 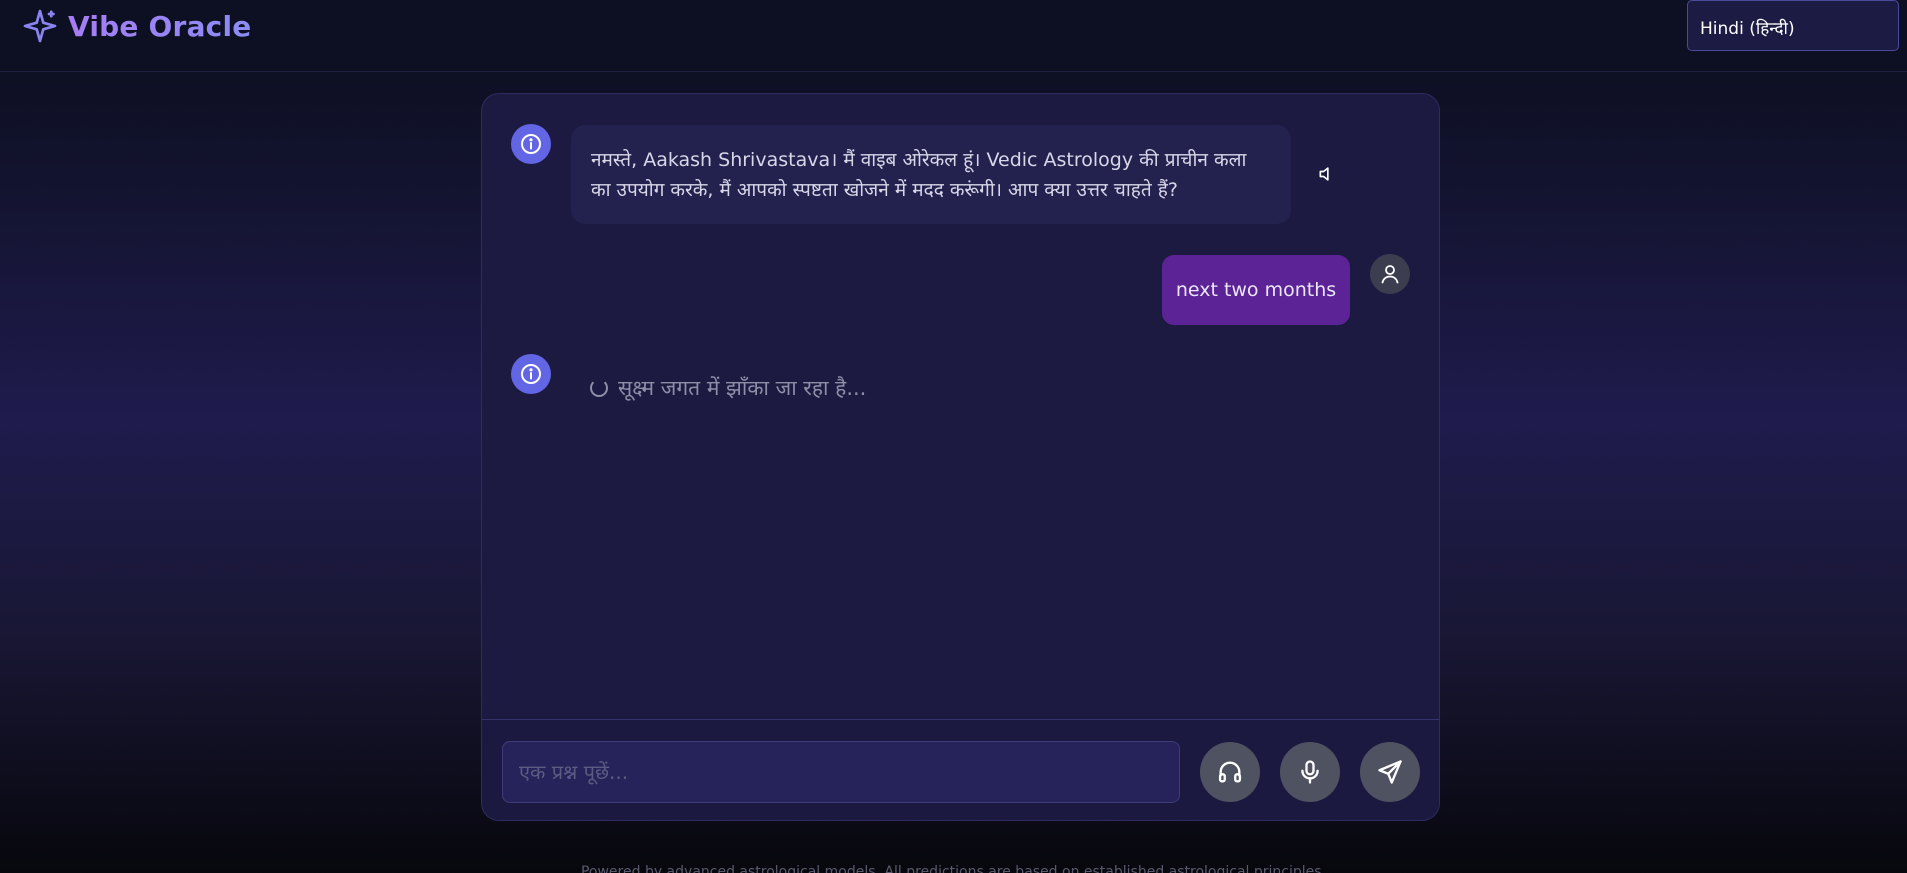 What do you see at coordinates (1327, 174) in the screenshot?
I see `speaker-icon` at bounding box center [1327, 174].